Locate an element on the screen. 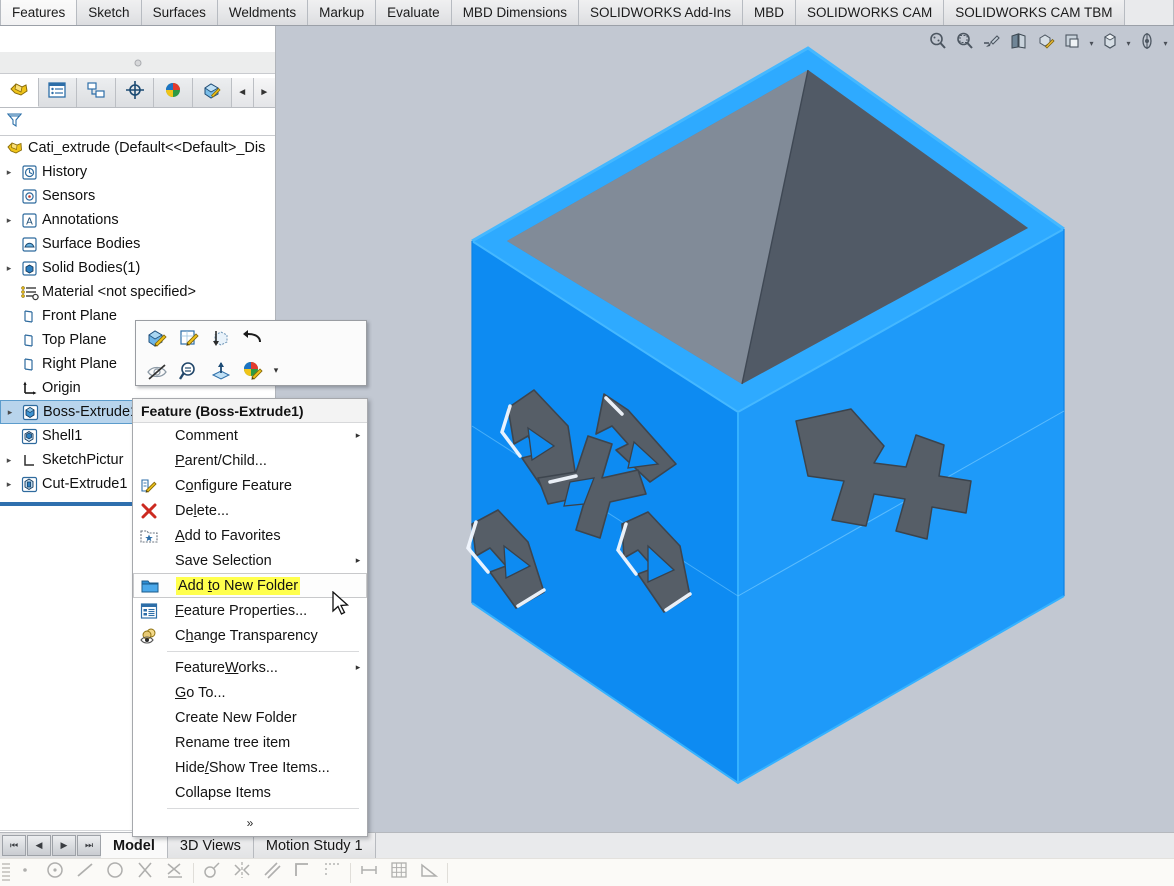 Image resolution: width=1174 pixels, height=886 pixels. tree-item-cati-extrude-default-default-dis: Cati_extrude (Default<<Default>_Dis is located at coordinates (138, 148).